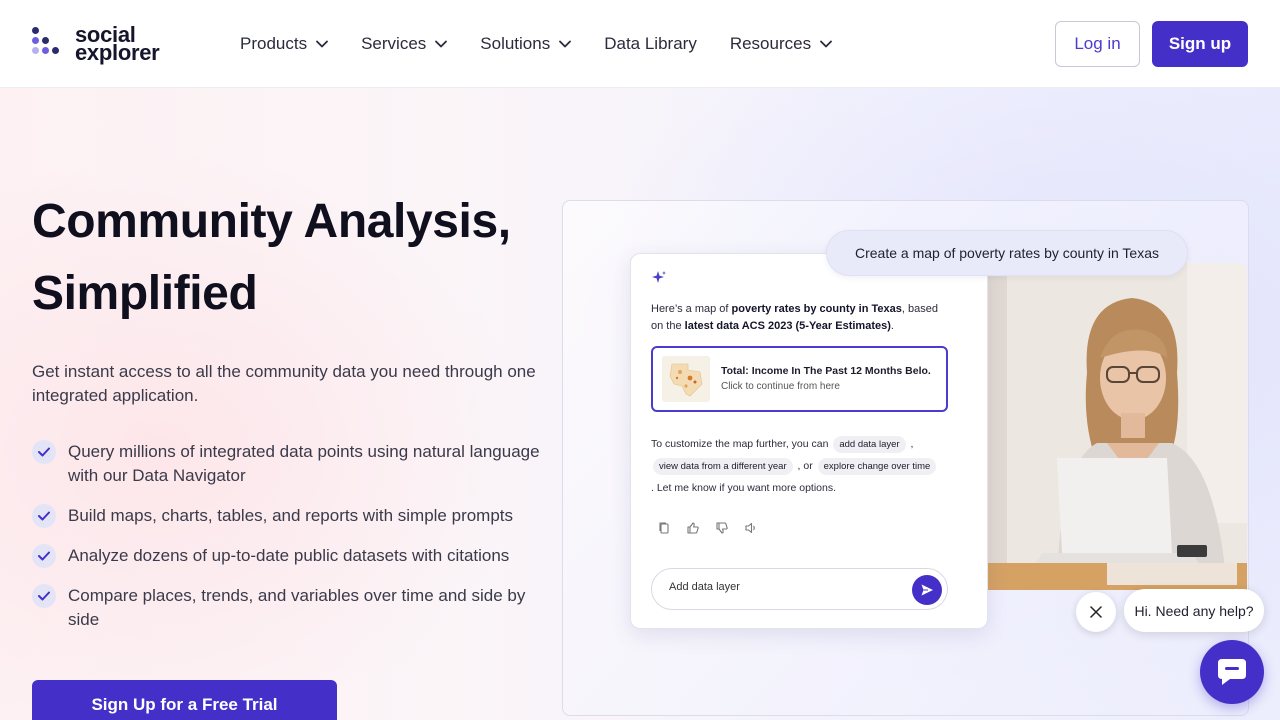  I want to click on customize-intro: To customize the map further, you can, so click(740, 444).